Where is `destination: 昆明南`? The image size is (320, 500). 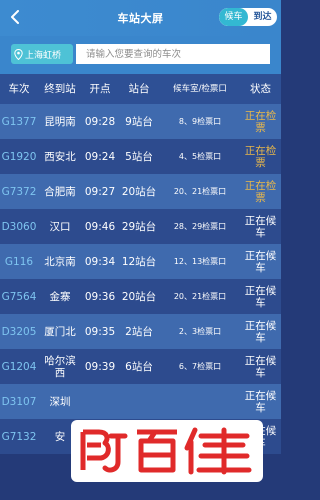 destination: 昆明南 is located at coordinates (60, 121).